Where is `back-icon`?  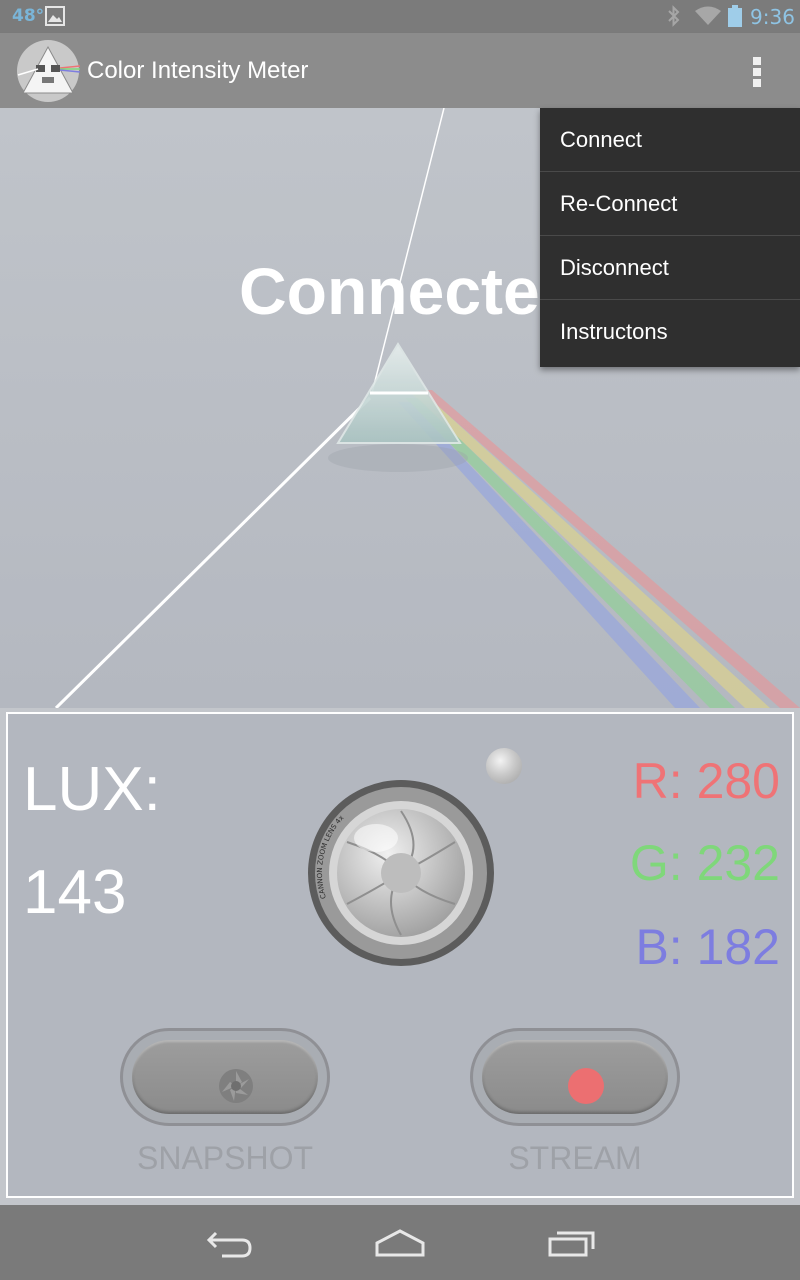 back-icon is located at coordinates (229, 1243).